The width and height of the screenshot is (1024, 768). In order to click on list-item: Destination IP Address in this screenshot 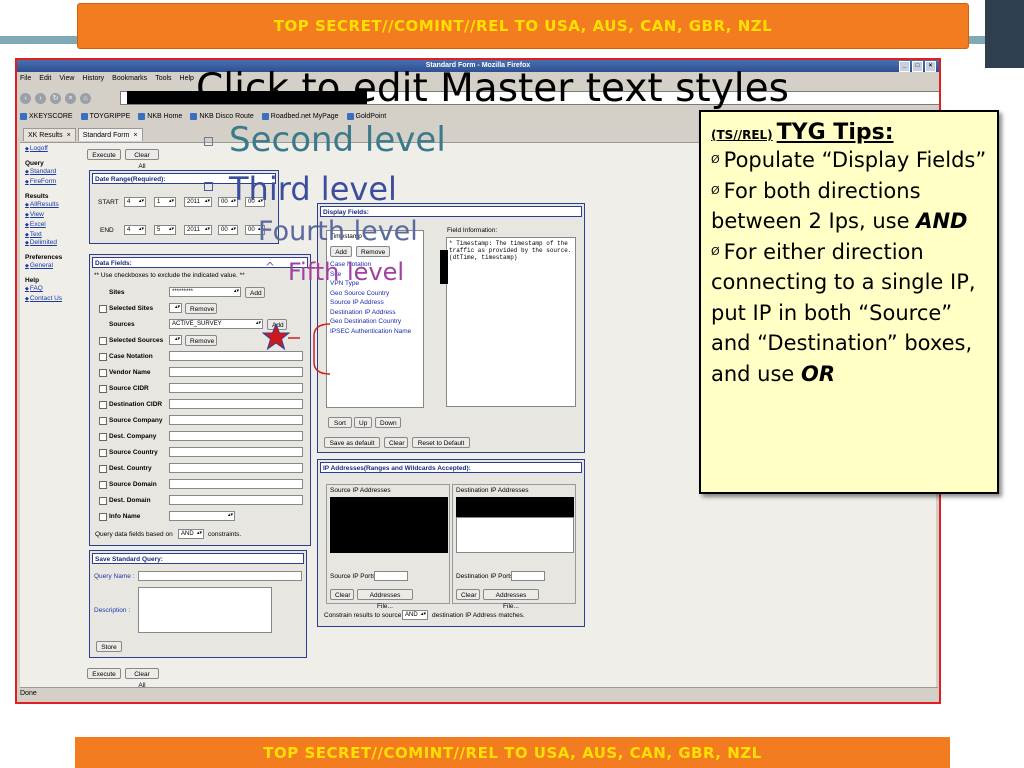, I will do `click(375, 313)`.